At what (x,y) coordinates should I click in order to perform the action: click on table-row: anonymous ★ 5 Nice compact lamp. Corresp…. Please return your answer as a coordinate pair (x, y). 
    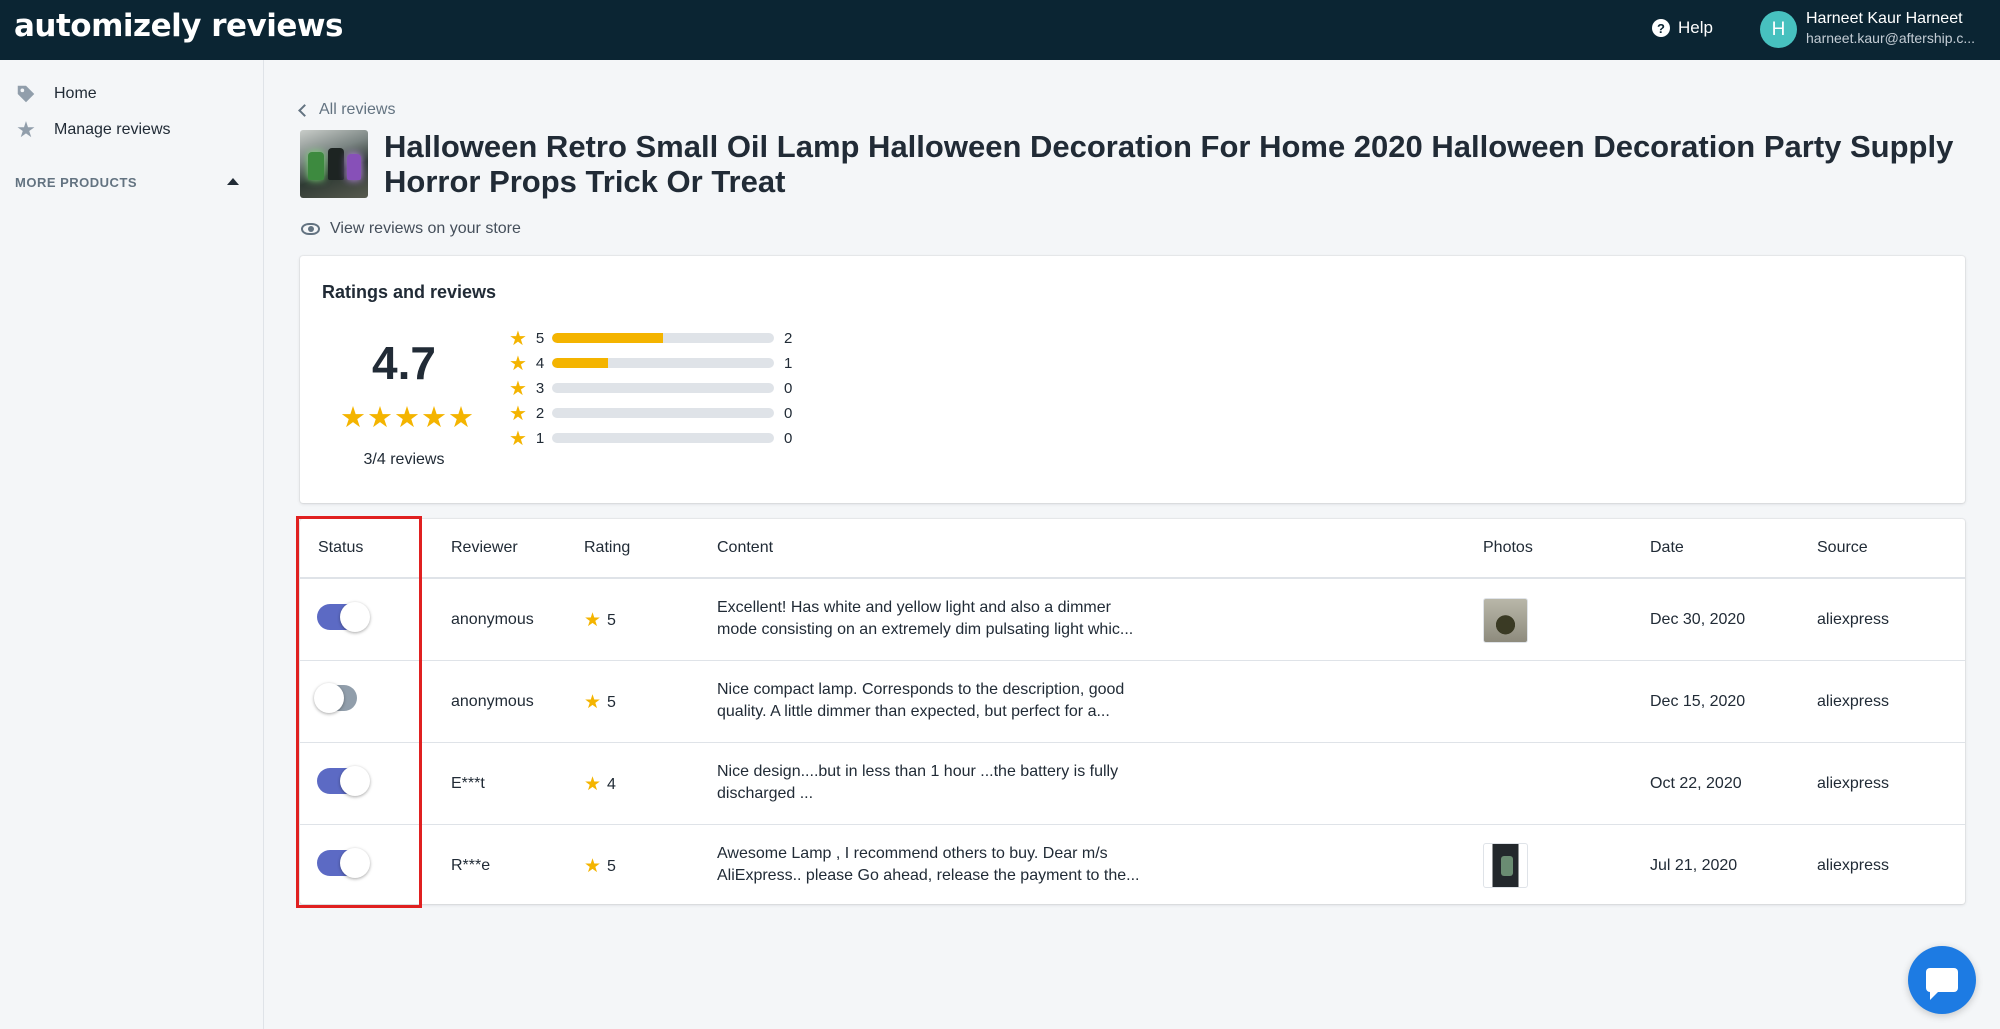
    Looking at the image, I should click on (1132, 702).